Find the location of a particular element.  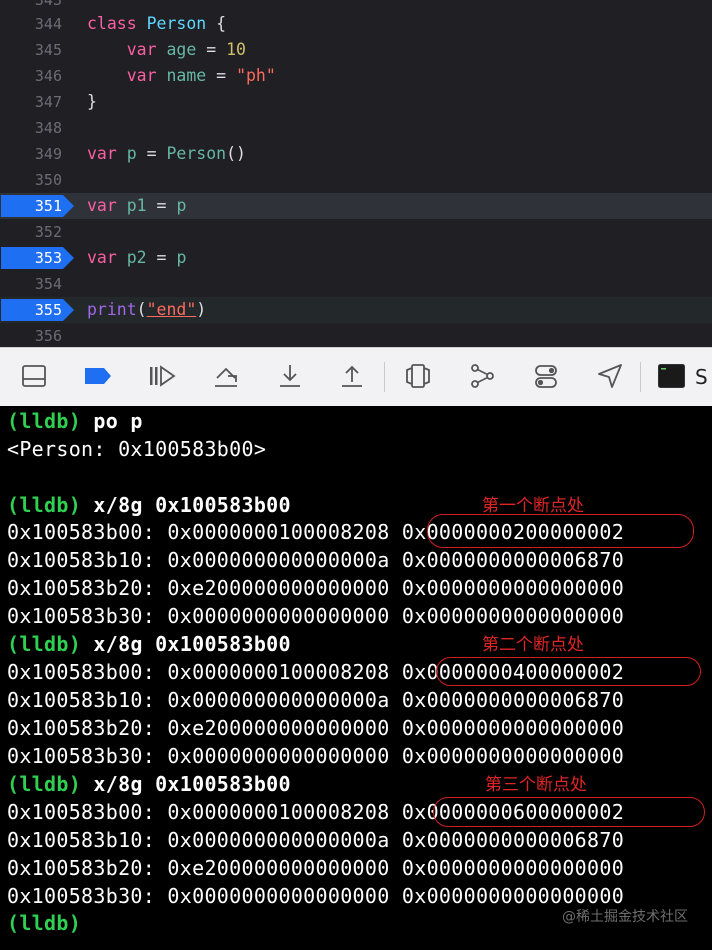

code-line-344: 344 class Person { is located at coordinates (356, 24).